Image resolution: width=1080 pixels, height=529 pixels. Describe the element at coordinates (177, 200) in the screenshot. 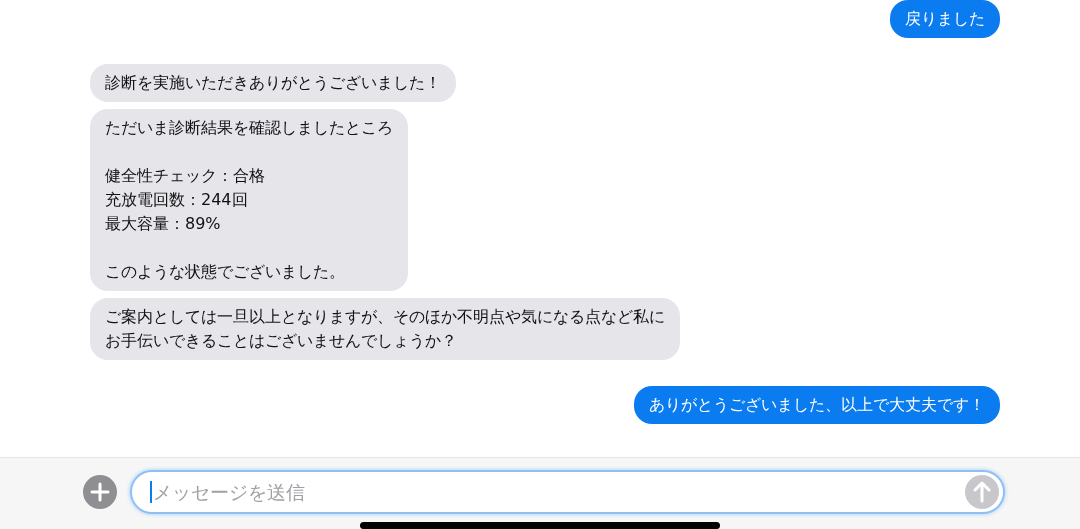

I see `message-line: 充放電回数：244回` at that location.